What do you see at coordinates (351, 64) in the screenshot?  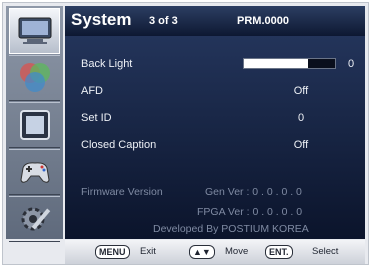 I see `backlight-value: 0` at bounding box center [351, 64].